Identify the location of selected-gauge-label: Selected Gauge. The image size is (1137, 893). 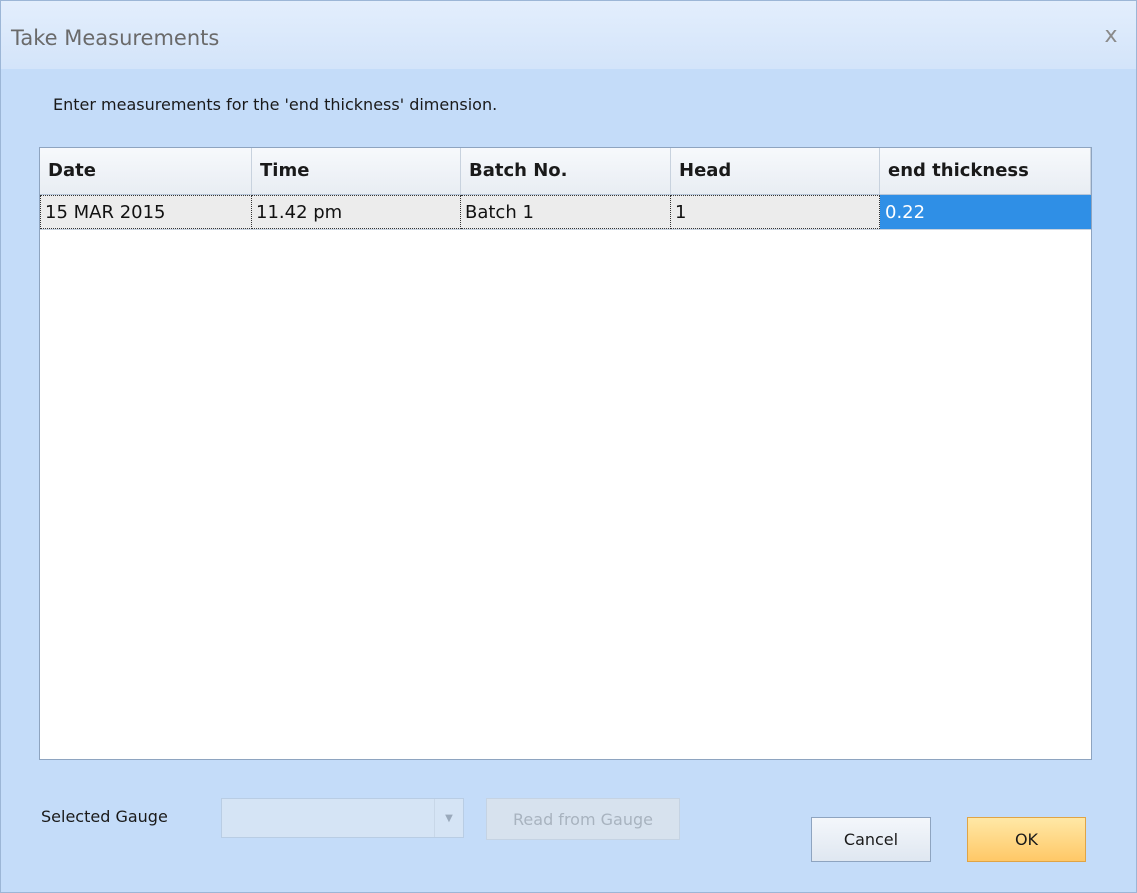
(104, 816).